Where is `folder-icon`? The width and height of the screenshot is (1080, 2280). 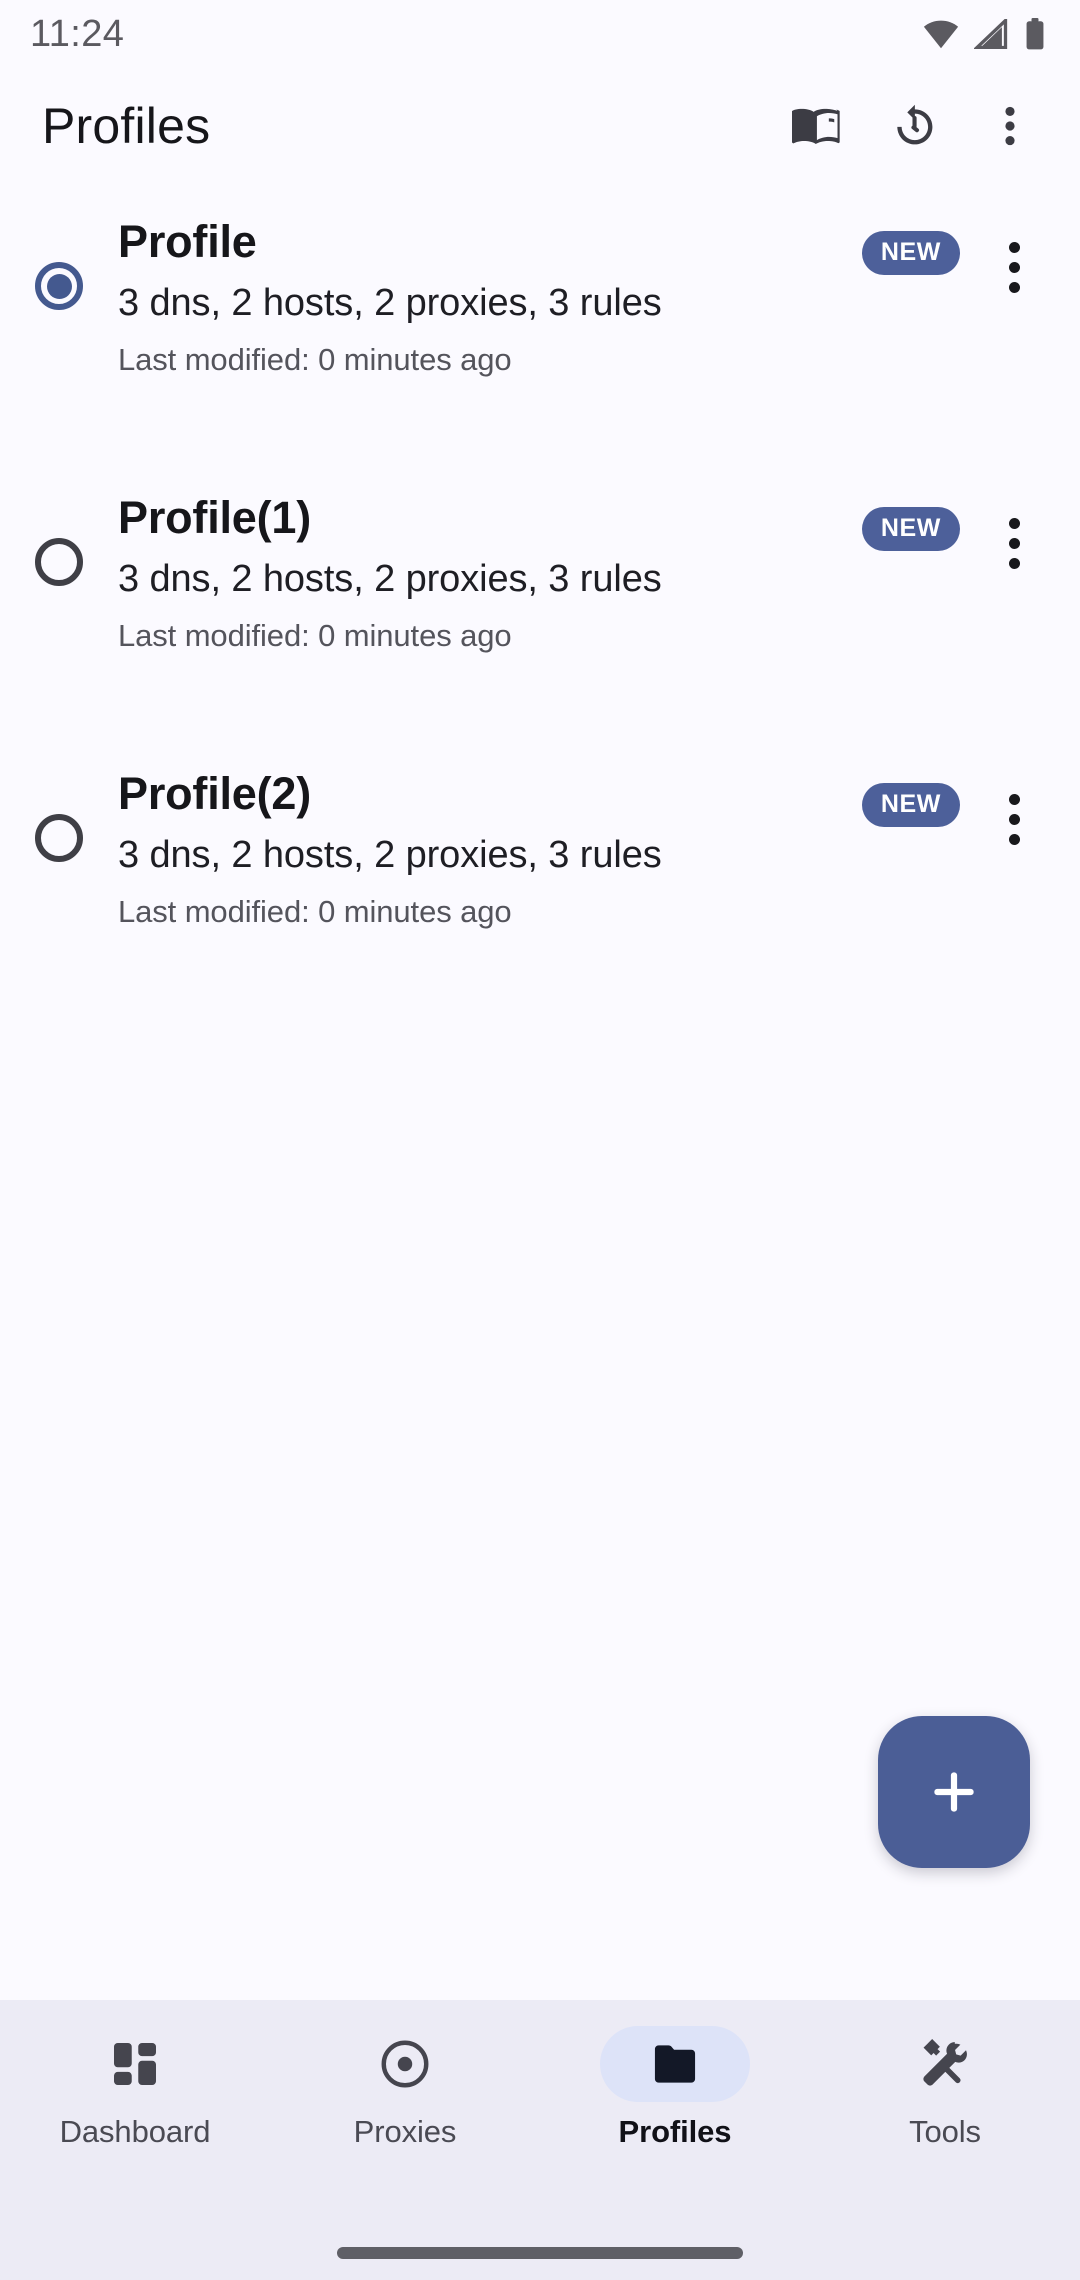
folder-icon is located at coordinates (675, 2064).